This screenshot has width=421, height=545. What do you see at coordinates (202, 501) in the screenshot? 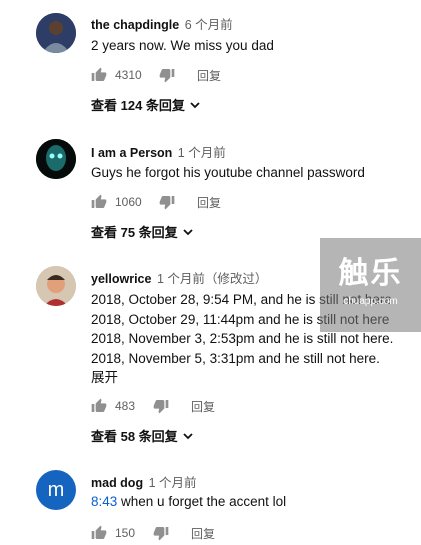
I see `comment-text-rest: when u forget the accent lol` at bounding box center [202, 501].